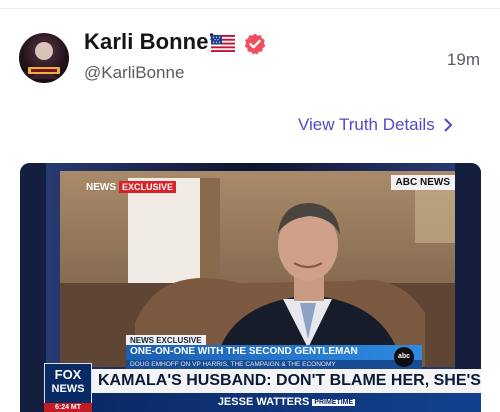 This screenshot has height=412, width=500. I want to click on chevron-right-icon, so click(448, 125).